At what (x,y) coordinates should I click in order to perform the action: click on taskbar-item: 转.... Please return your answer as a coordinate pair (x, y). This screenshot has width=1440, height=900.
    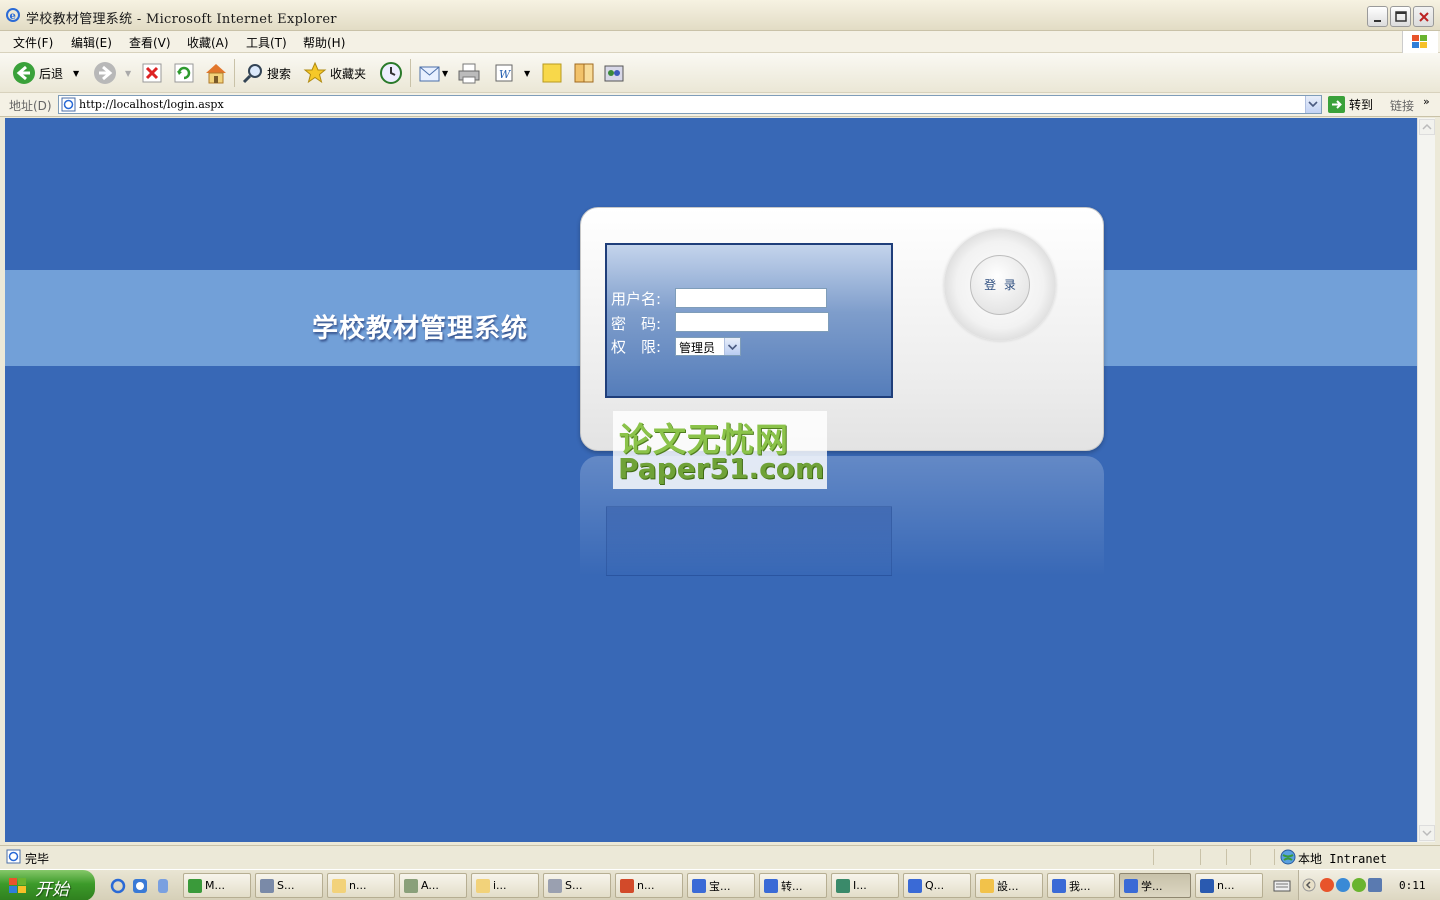
    Looking at the image, I should click on (793, 885).